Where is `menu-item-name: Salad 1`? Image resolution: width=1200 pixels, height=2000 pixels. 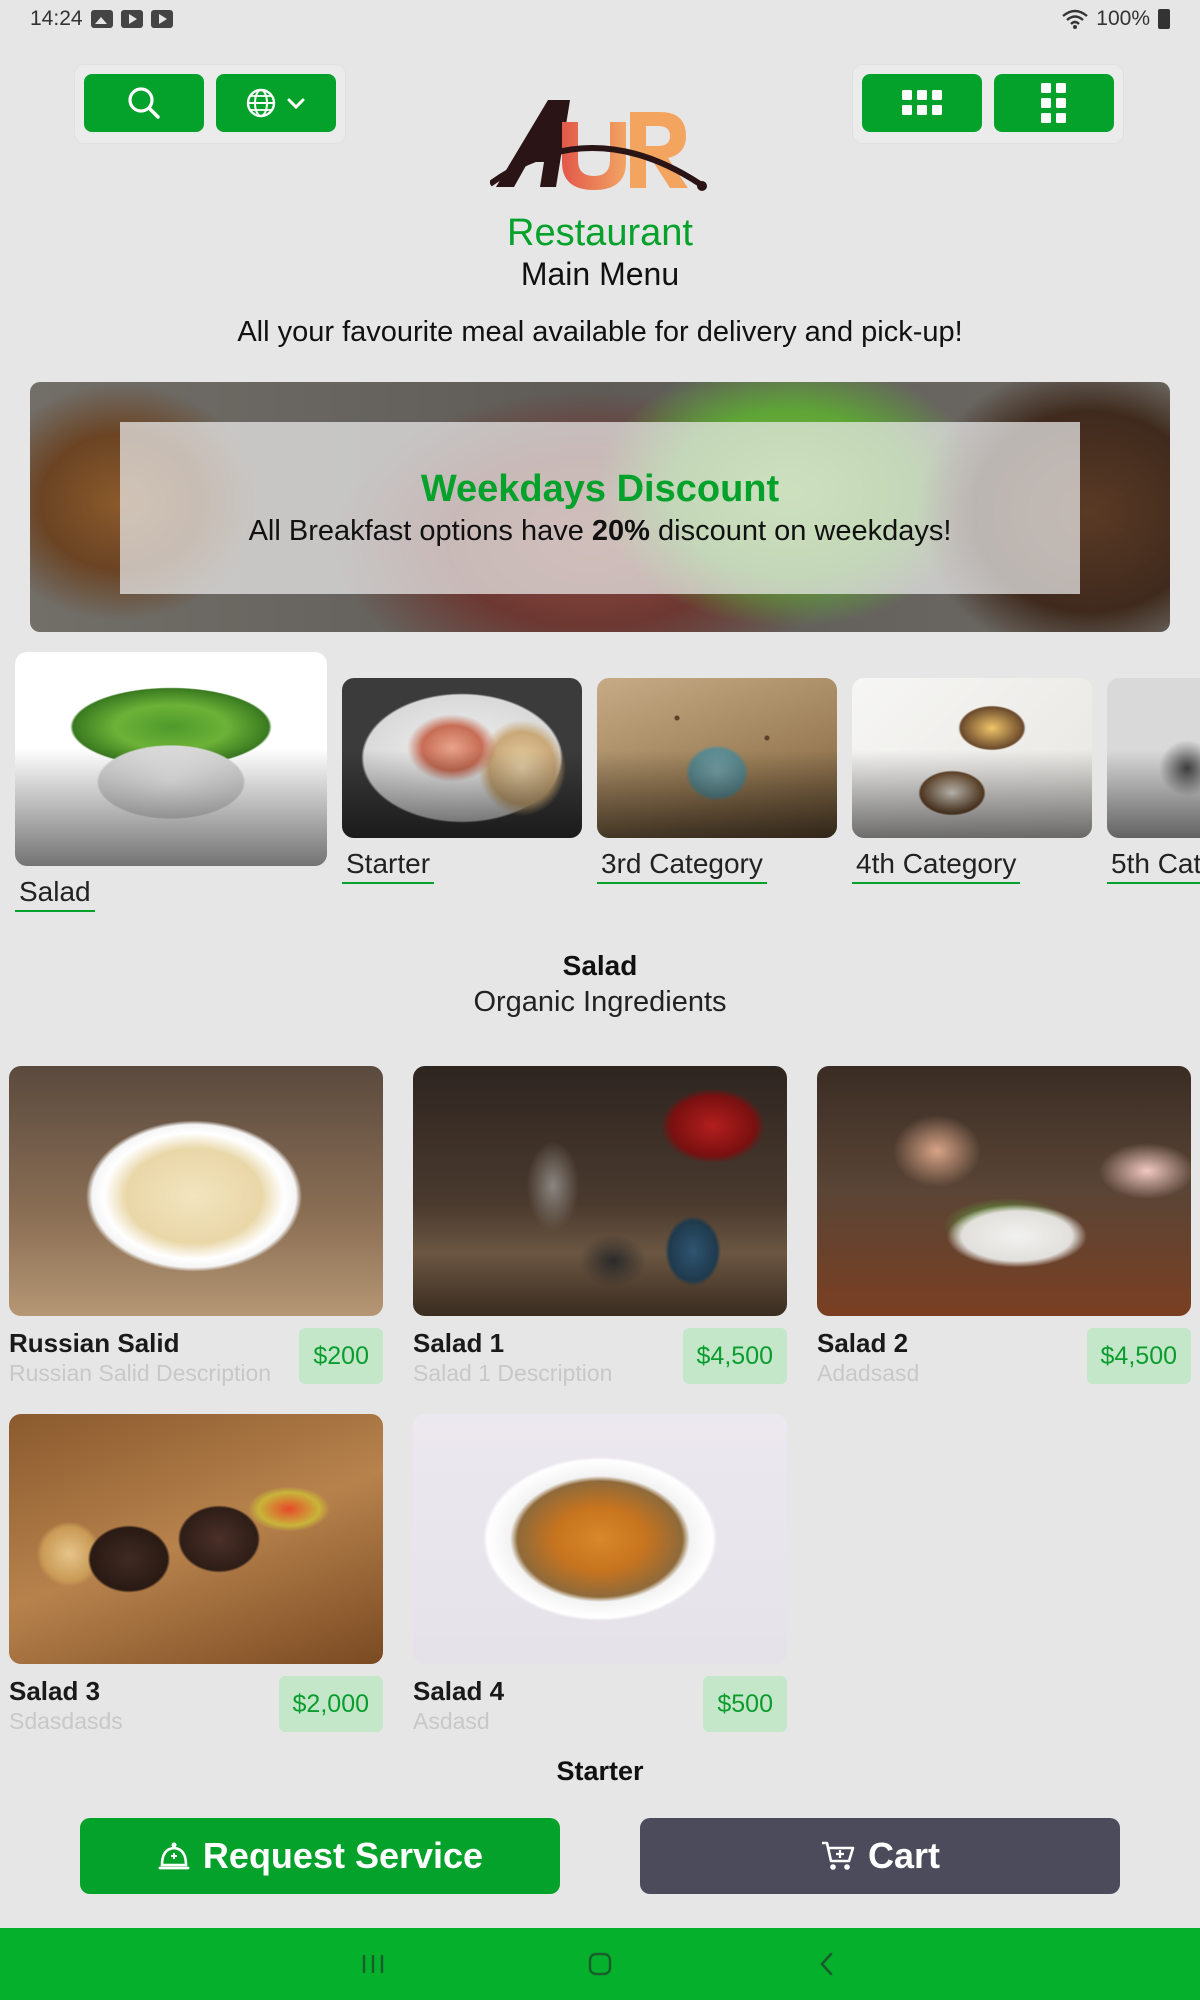
menu-item-name: Salad 1 is located at coordinates (459, 1343).